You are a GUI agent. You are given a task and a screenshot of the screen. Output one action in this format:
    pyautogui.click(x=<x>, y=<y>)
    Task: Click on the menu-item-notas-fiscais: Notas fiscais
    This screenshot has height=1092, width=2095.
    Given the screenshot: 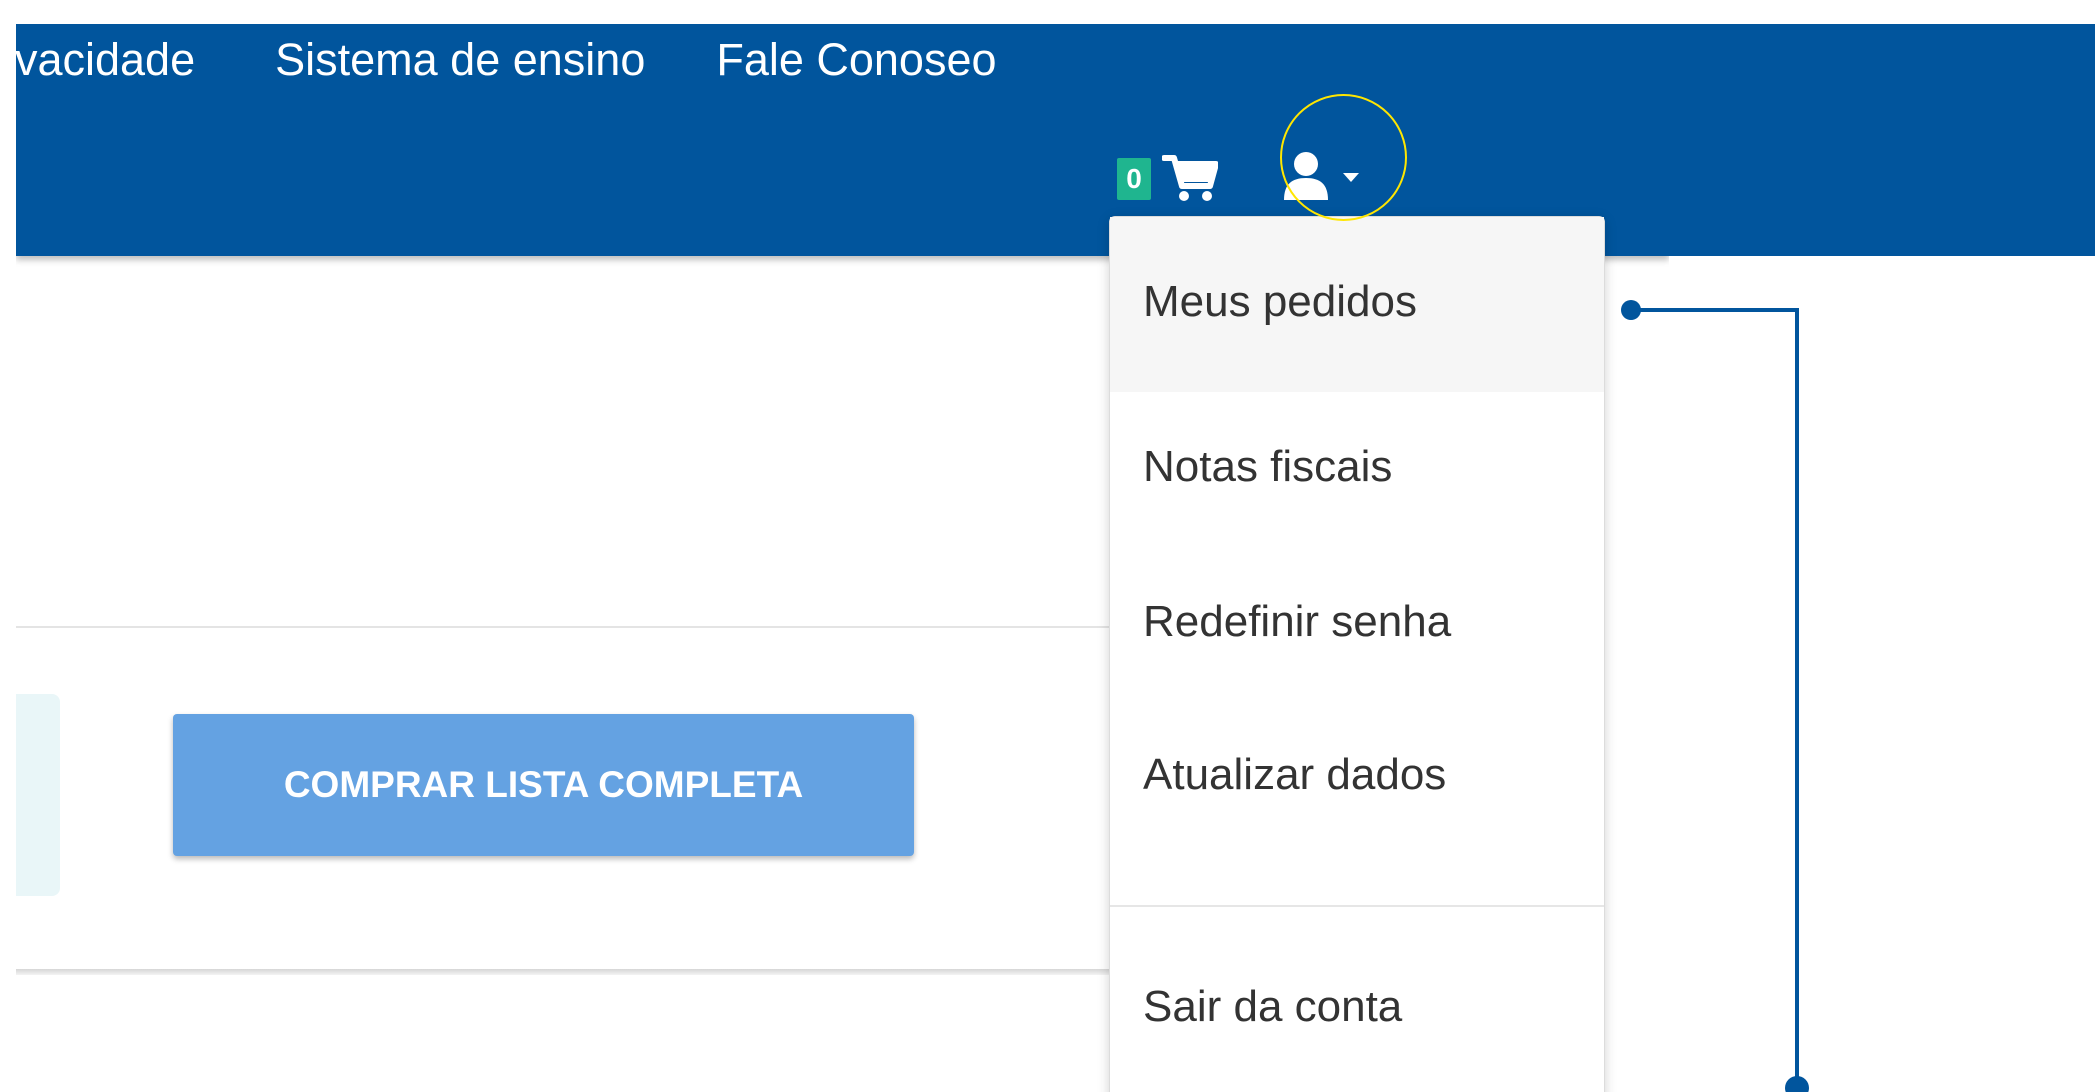 What is the action you would take?
    pyautogui.click(x=1357, y=469)
    